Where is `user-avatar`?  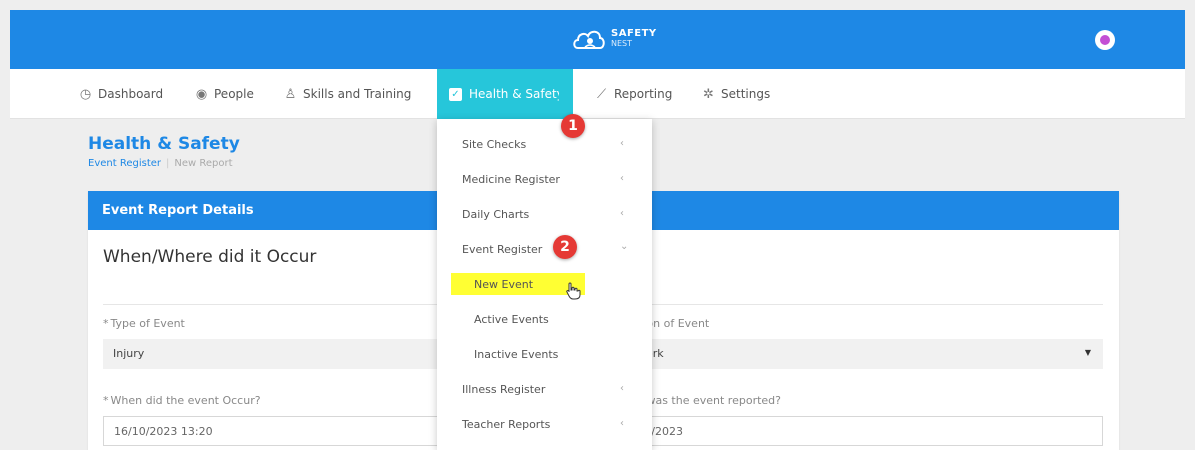 user-avatar is located at coordinates (1105, 40).